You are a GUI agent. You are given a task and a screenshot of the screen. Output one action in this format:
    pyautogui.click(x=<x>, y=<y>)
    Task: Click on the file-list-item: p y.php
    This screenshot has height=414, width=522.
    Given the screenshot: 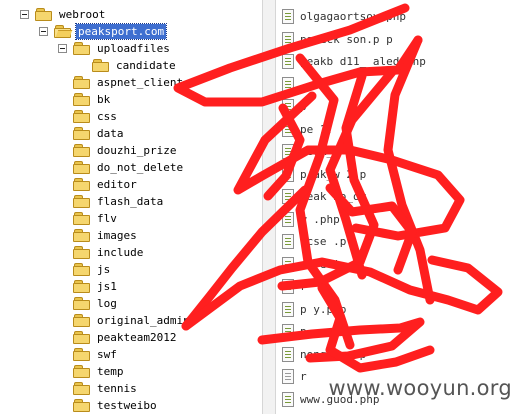 What is the action you would take?
    pyautogui.click(x=314, y=309)
    